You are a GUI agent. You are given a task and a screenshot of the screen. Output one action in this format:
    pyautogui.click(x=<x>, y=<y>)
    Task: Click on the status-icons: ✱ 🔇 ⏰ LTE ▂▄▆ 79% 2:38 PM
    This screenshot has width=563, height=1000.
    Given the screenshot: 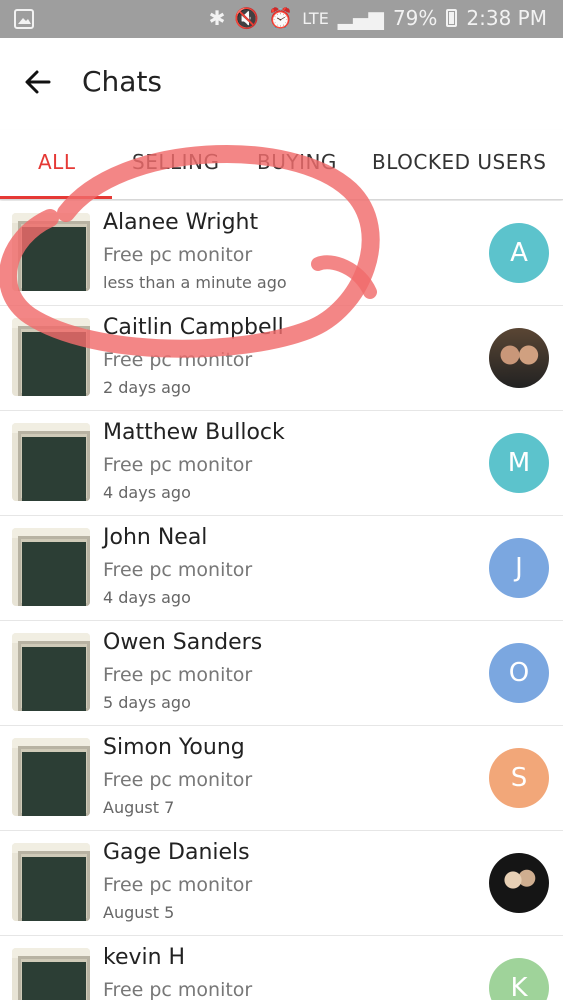 What is the action you would take?
    pyautogui.click(x=378, y=18)
    